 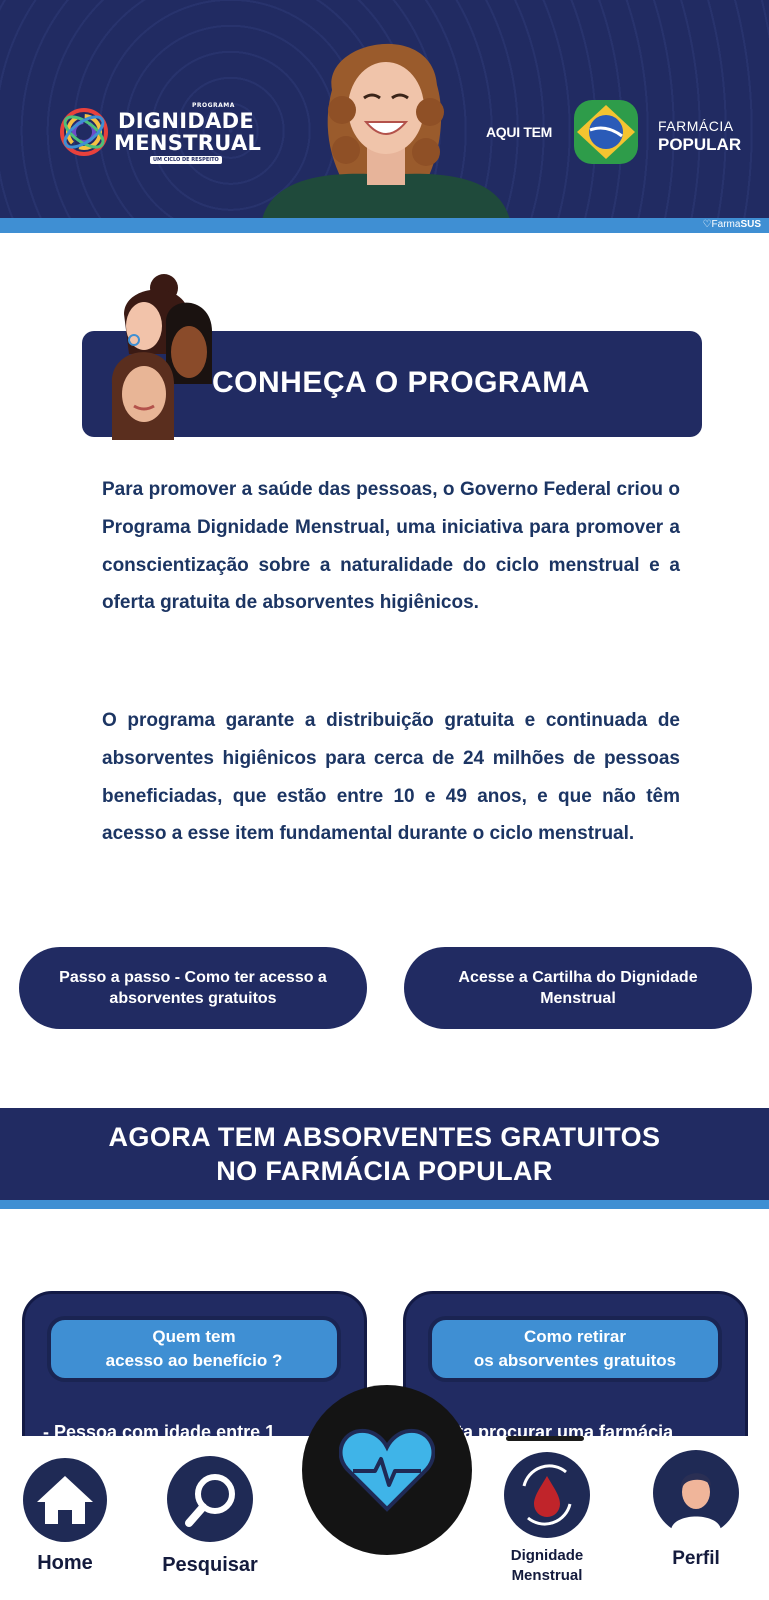 What do you see at coordinates (606, 132) in the screenshot?
I see `brazil-flag-icon` at bounding box center [606, 132].